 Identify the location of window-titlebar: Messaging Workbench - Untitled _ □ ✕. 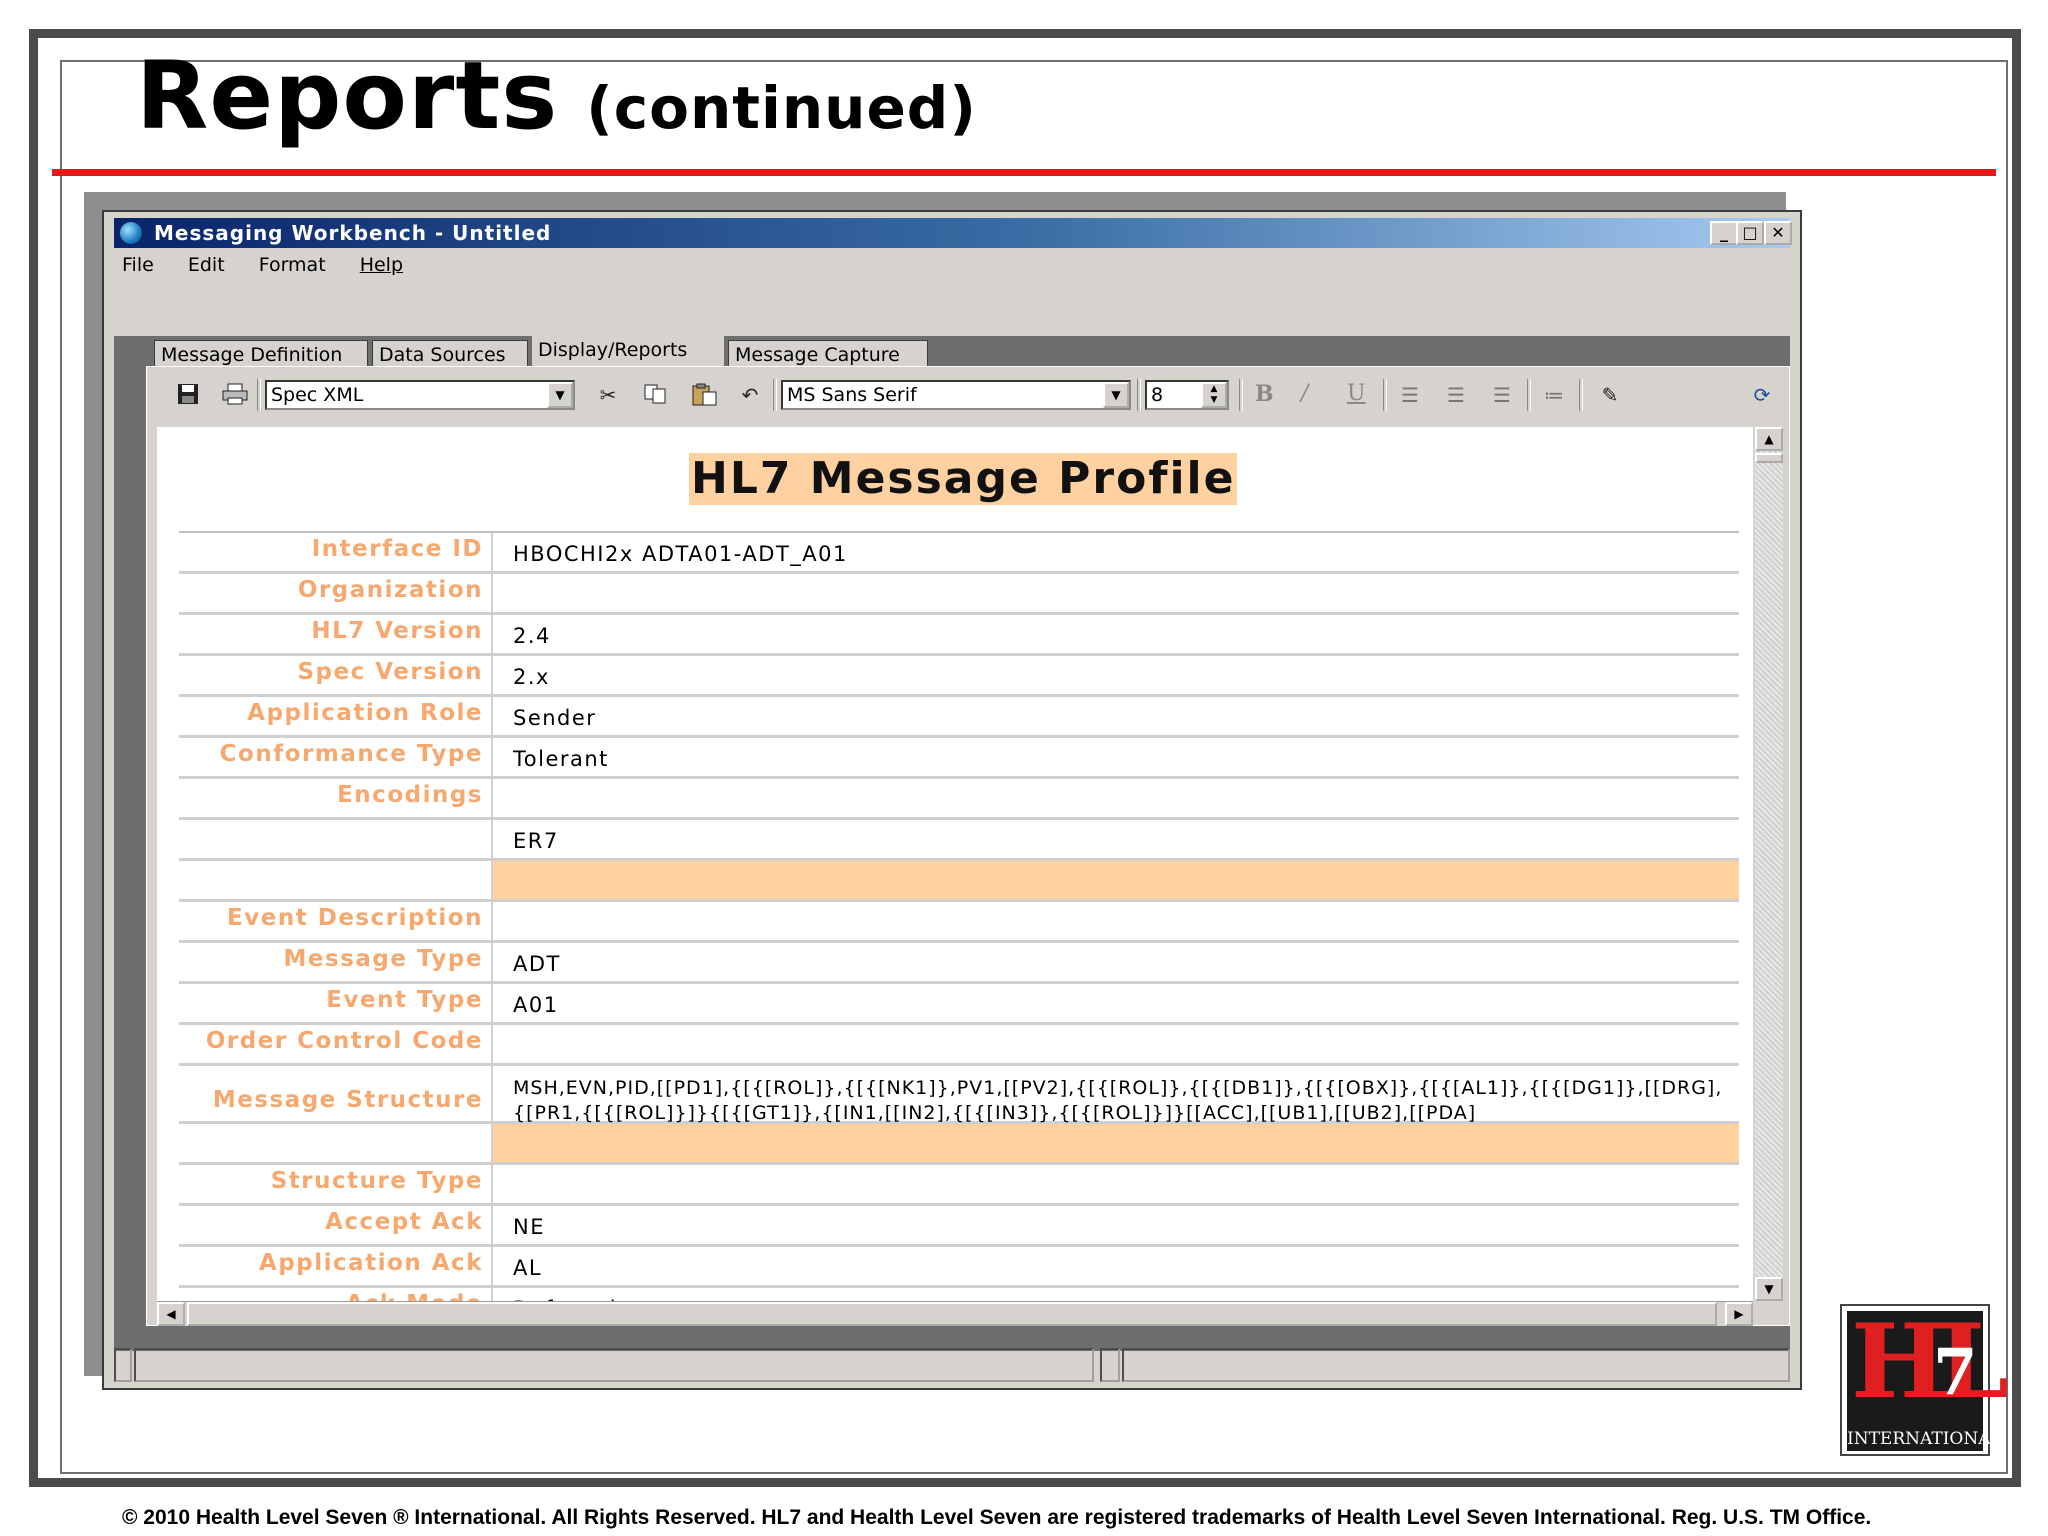
(953, 233).